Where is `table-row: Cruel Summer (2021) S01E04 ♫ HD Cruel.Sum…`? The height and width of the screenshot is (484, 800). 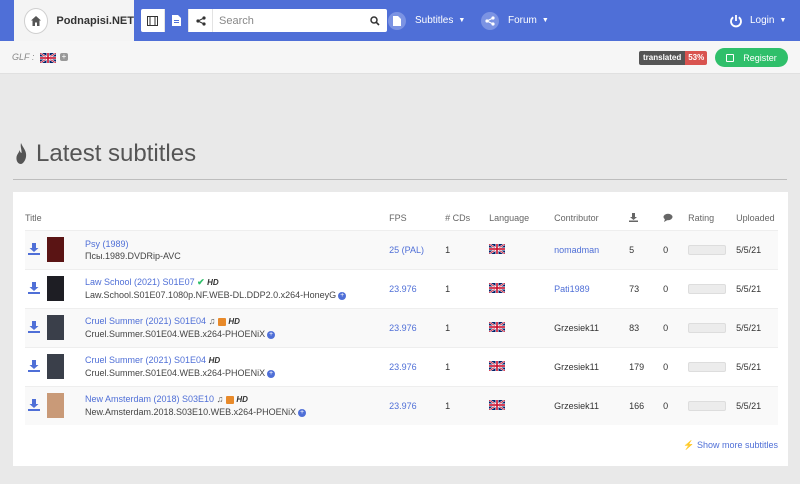
table-row: Cruel Summer (2021) S01E04 ♫ HD Cruel.Sum… is located at coordinates (401, 327).